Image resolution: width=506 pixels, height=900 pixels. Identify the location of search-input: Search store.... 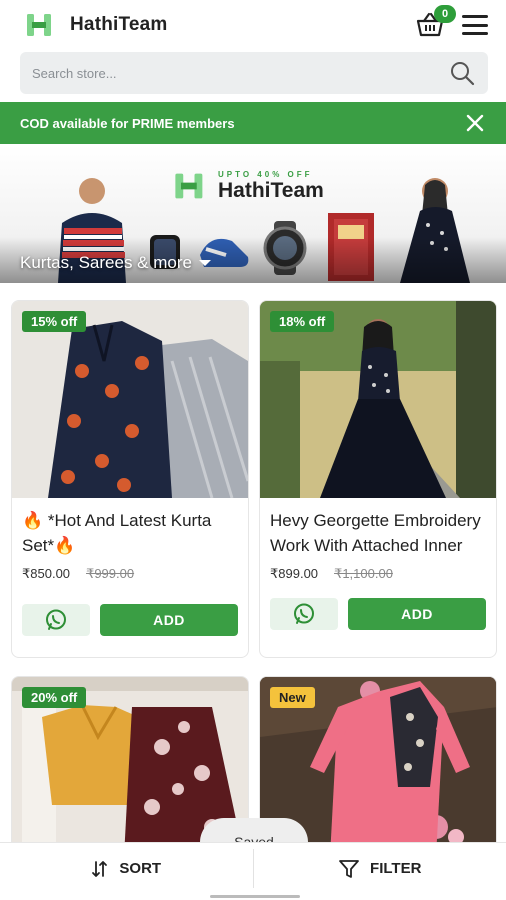
(240, 73).